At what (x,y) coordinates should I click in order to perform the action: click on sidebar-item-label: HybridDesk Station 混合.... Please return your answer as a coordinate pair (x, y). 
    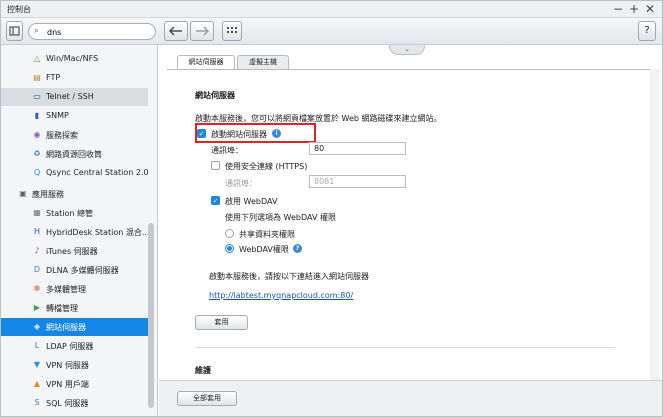
    Looking at the image, I should click on (98, 232).